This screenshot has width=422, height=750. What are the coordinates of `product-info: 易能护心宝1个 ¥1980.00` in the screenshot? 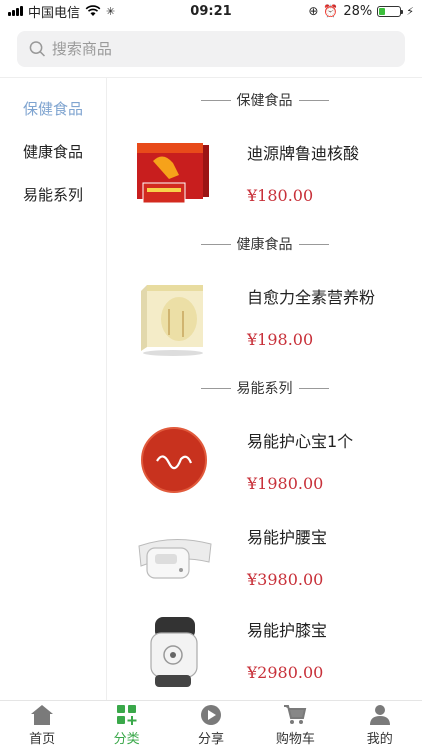 It's located at (300, 460).